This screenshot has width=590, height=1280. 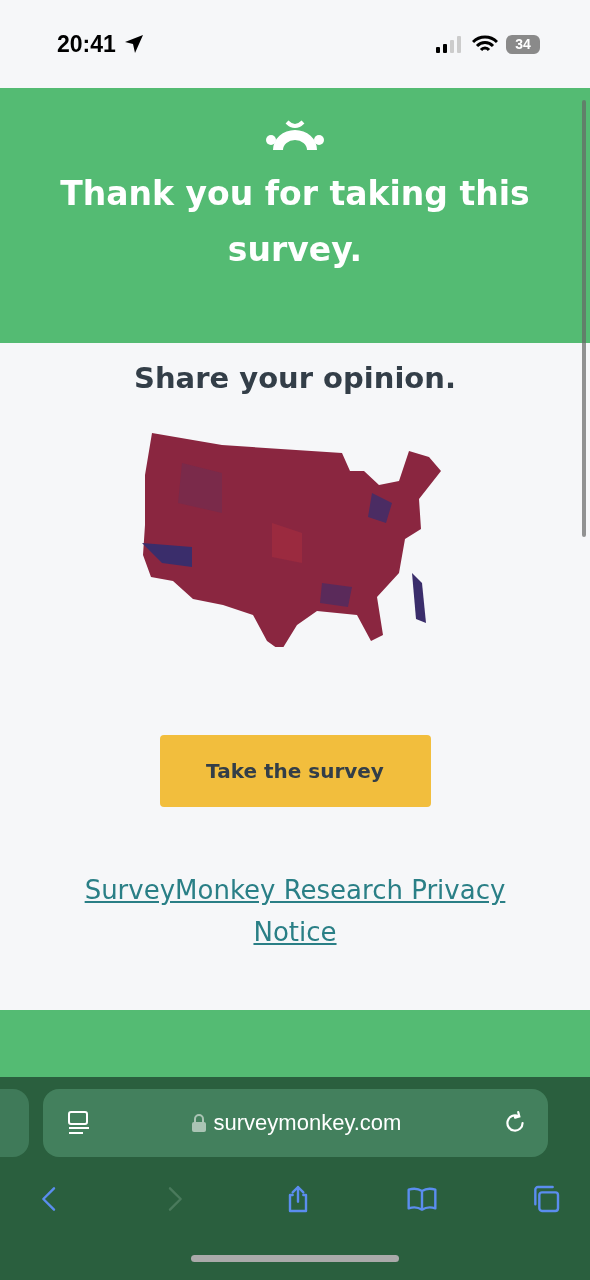 What do you see at coordinates (86, 44) in the screenshot?
I see `status-time: 20:41` at bounding box center [86, 44].